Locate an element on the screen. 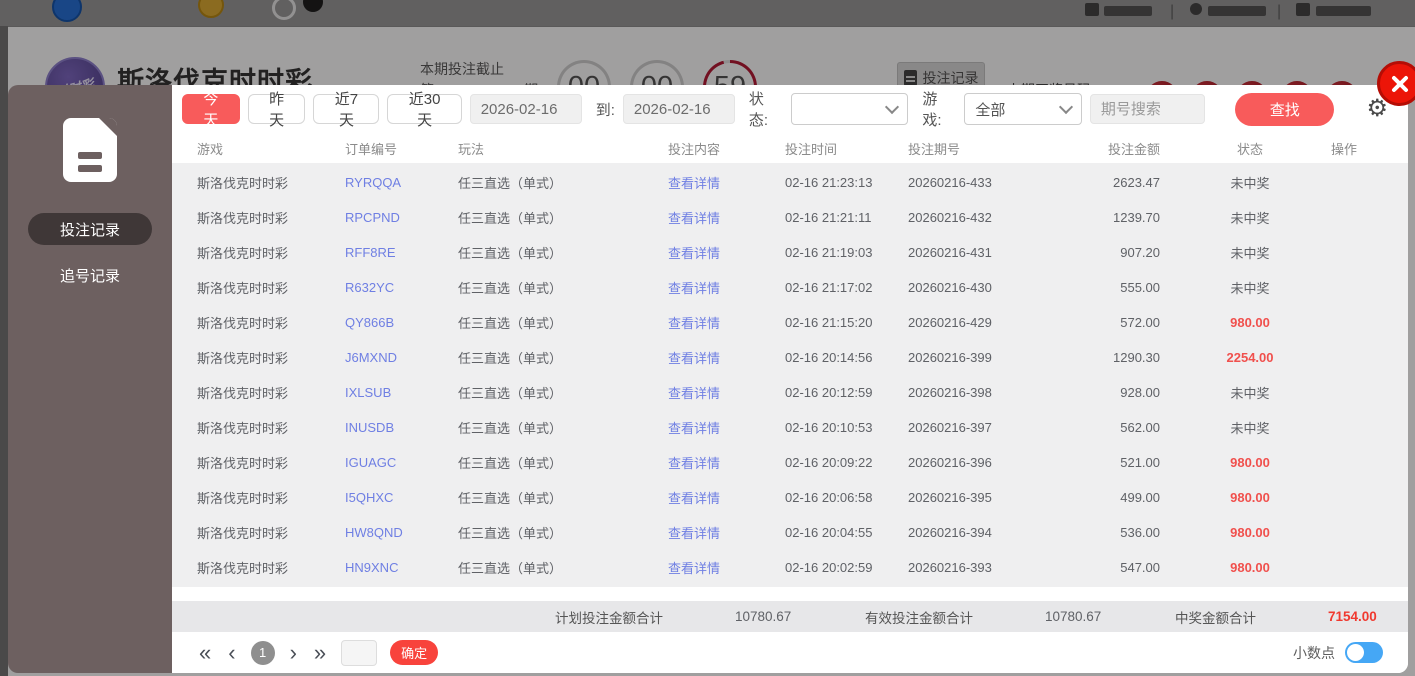 The width and height of the screenshot is (1415, 676). next-page-button: › is located at coordinates (293, 652).